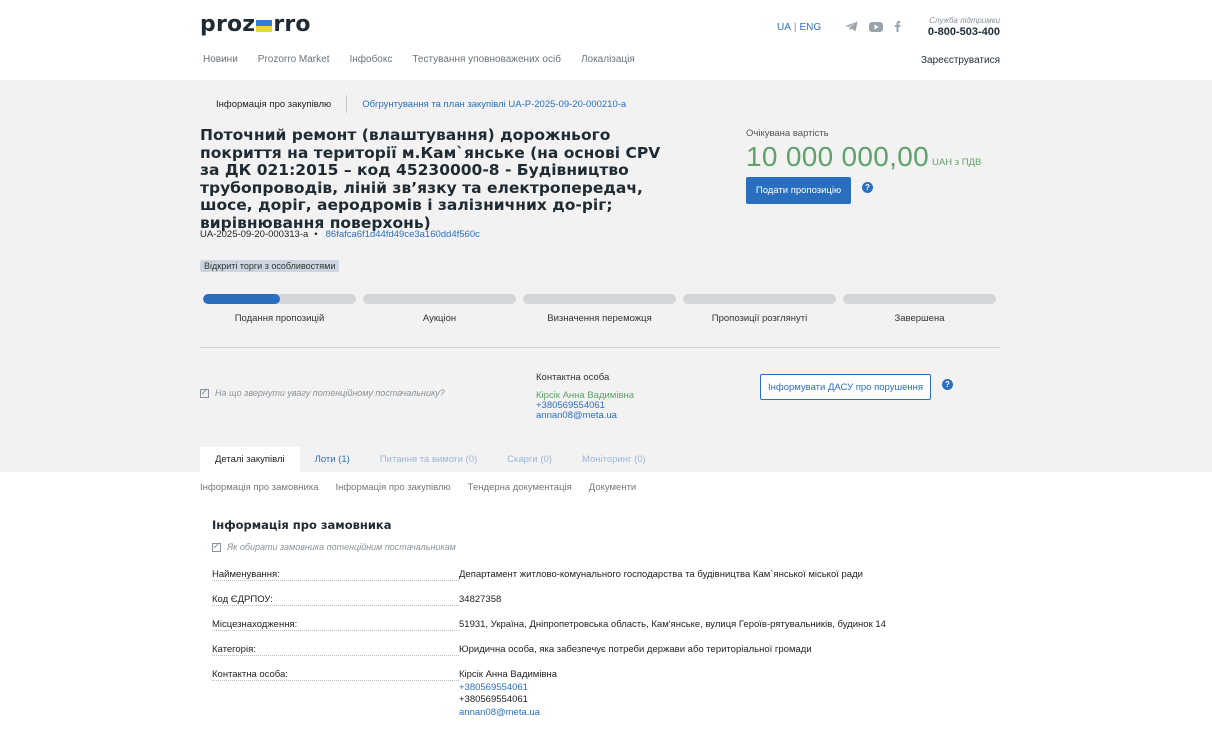 Image resolution: width=1212 pixels, height=741 pixels. I want to click on social-links, so click(873, 28).